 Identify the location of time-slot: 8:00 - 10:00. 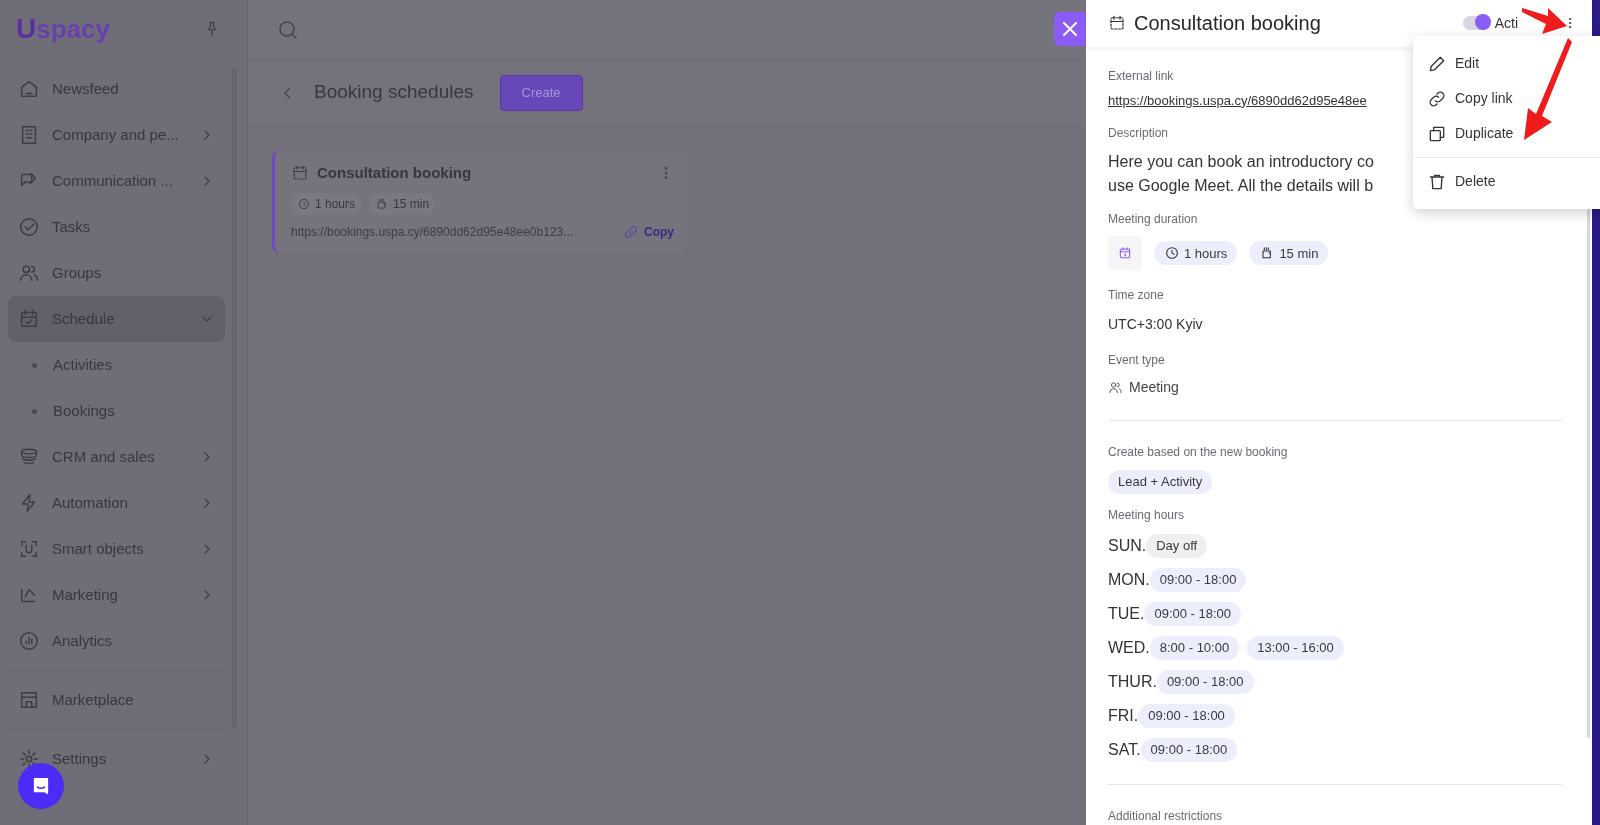
(1194, 648).